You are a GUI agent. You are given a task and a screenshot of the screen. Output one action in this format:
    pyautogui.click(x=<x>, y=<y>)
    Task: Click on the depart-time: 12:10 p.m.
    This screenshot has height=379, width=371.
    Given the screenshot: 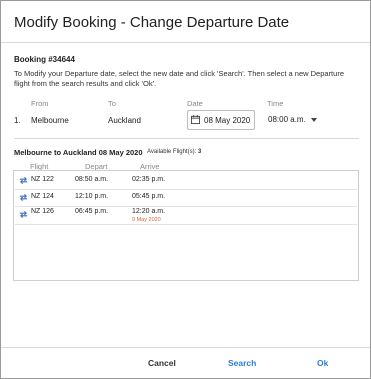 What is the action you would take?
    pyautogui.click(x=92, y=196)
    